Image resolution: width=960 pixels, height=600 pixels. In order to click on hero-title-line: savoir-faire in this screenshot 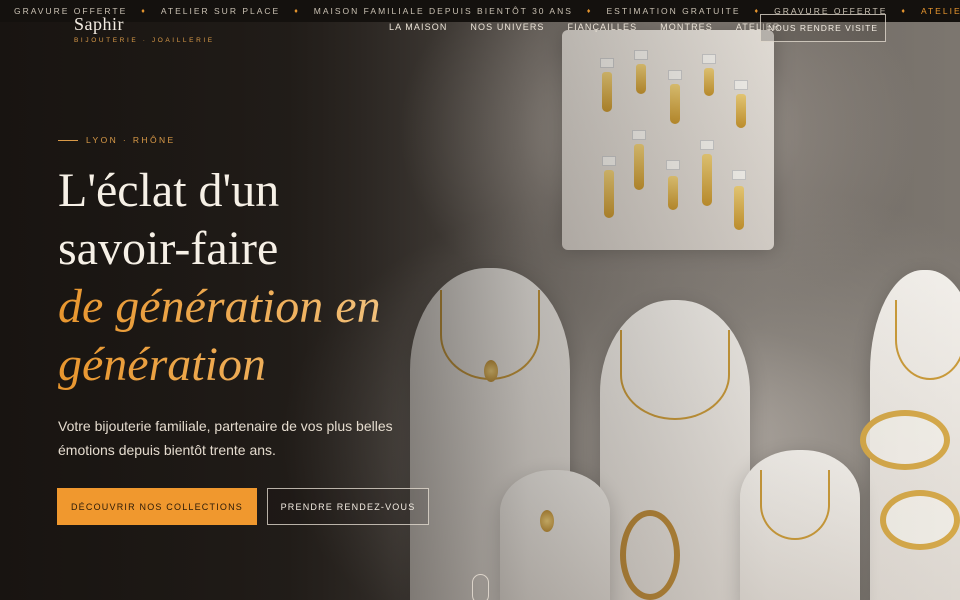, I will do `click(168, 248)`.